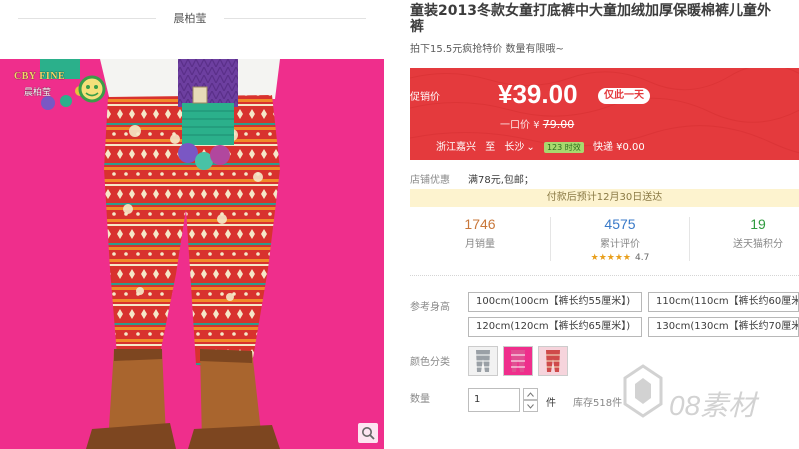  I want to click on sales-stats: 1746 月销量 4575 累计评价 ★★★★★ 4.7 19 送天猫积分, so click(604, 242).